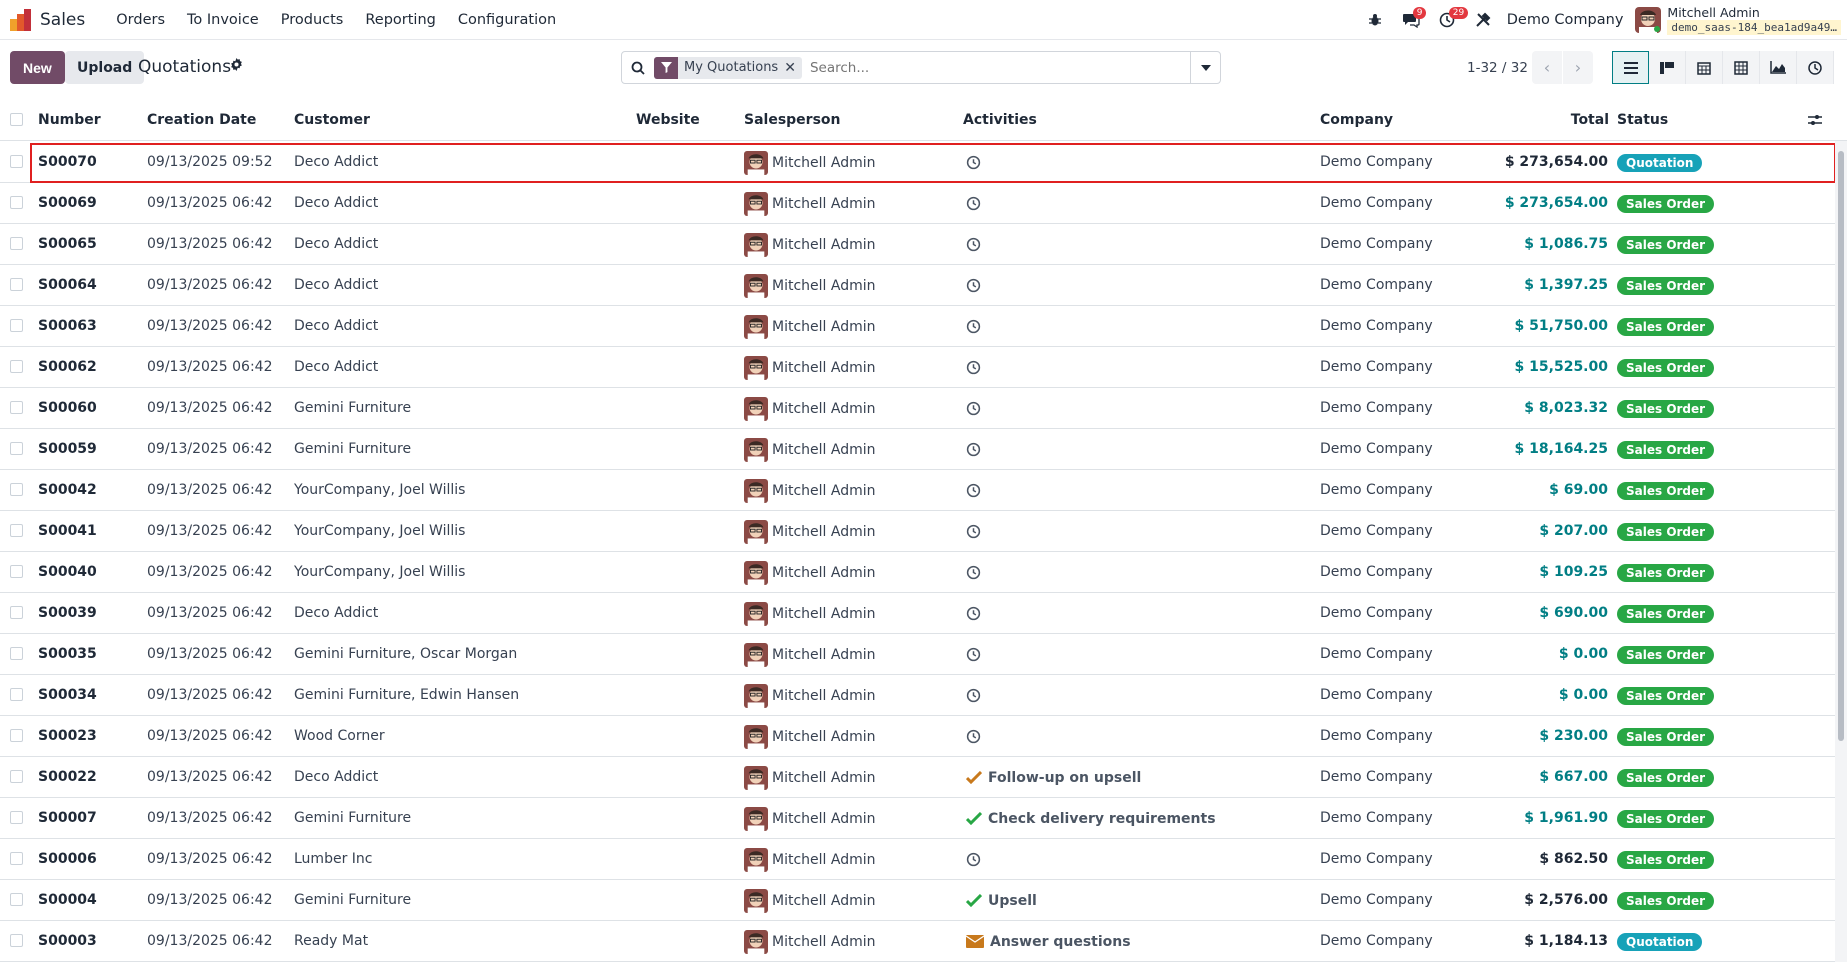 This screenshot has width=1847, height=962. What do you see at coordinates (236, 66) in the screenshot?
I see `gear-icon` at bounding box center [236, 66].